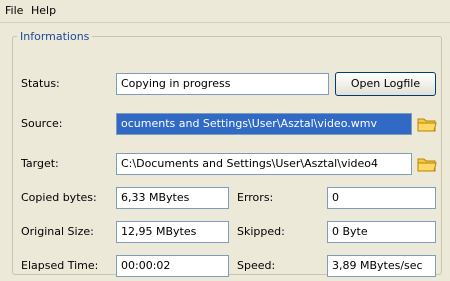  What do you see at coordinates (172, 198) in the screenshot?
I see `copied-bytes-field: 6,33 MBytes` at bounding box center [172, 198].